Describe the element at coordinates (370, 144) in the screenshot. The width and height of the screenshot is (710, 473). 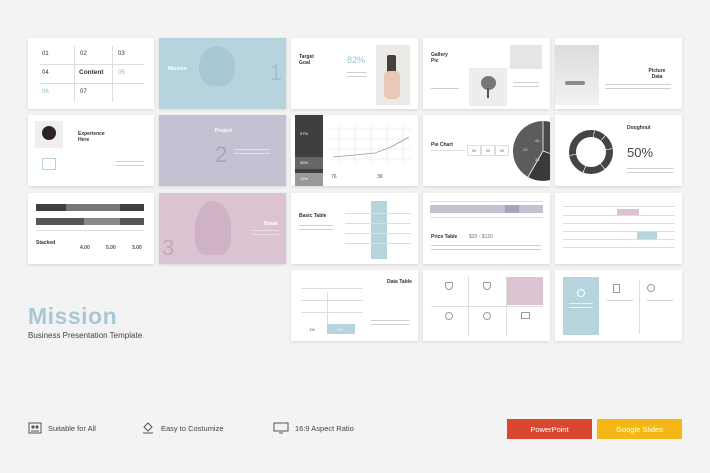
I see `line-chart` at that location.